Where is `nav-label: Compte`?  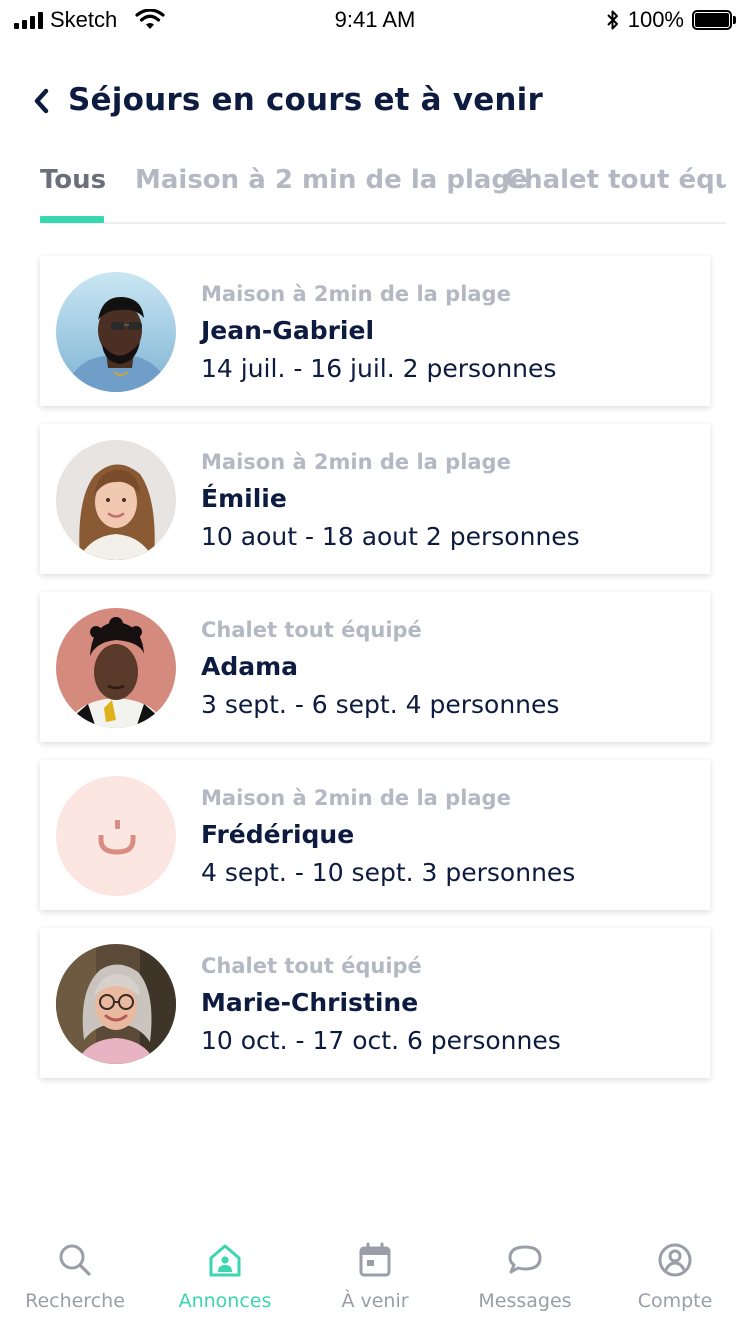
nav-label: Compte is located at coordinates (675, 1301).